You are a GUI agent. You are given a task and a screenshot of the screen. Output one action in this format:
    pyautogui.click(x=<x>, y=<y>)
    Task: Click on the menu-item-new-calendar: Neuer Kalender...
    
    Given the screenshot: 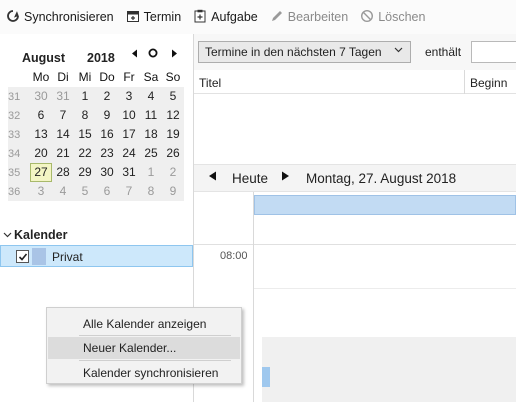 What is the action you would take?
    pyautogui.click(x=144, y=348)
    